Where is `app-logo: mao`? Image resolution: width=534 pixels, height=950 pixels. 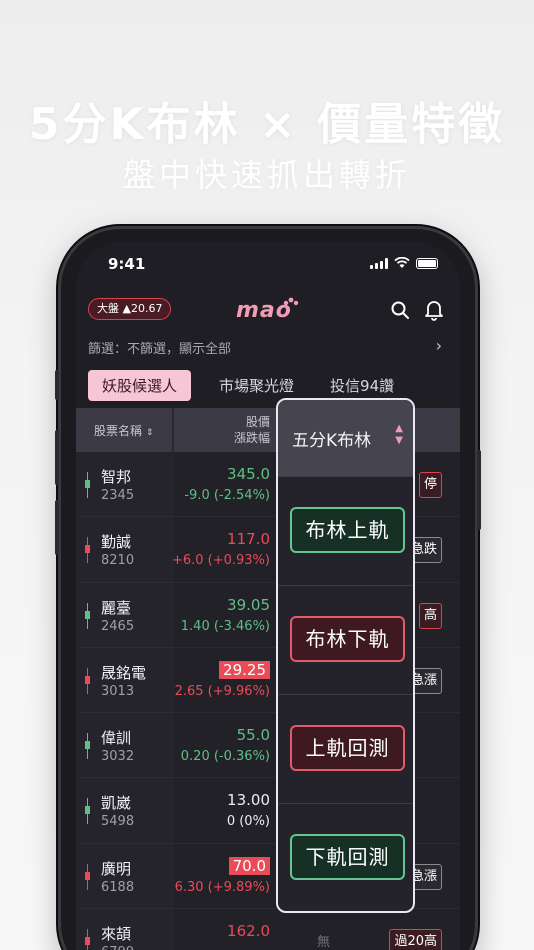
app-logo: mao is located at coordinates (268, 312).